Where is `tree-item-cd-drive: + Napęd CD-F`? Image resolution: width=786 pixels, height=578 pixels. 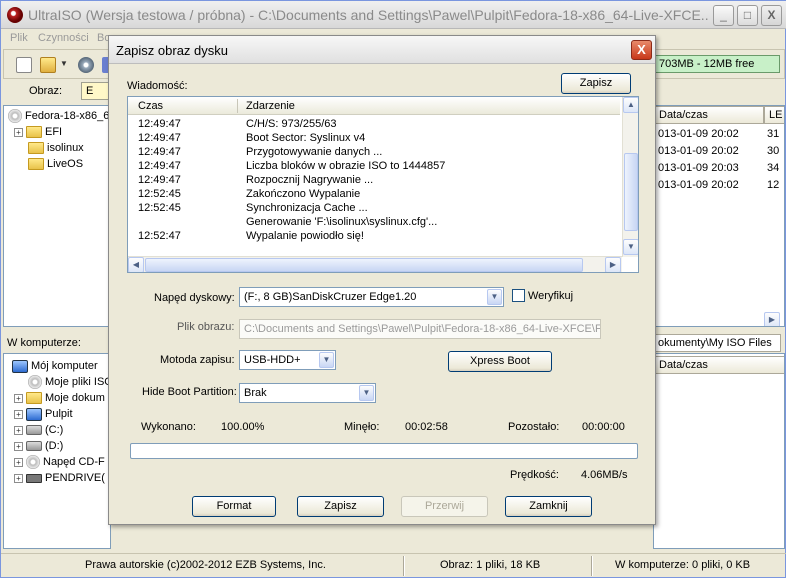
tree-item-cd-drive: + Napęd CD-F is located at coordinates (59, 462).